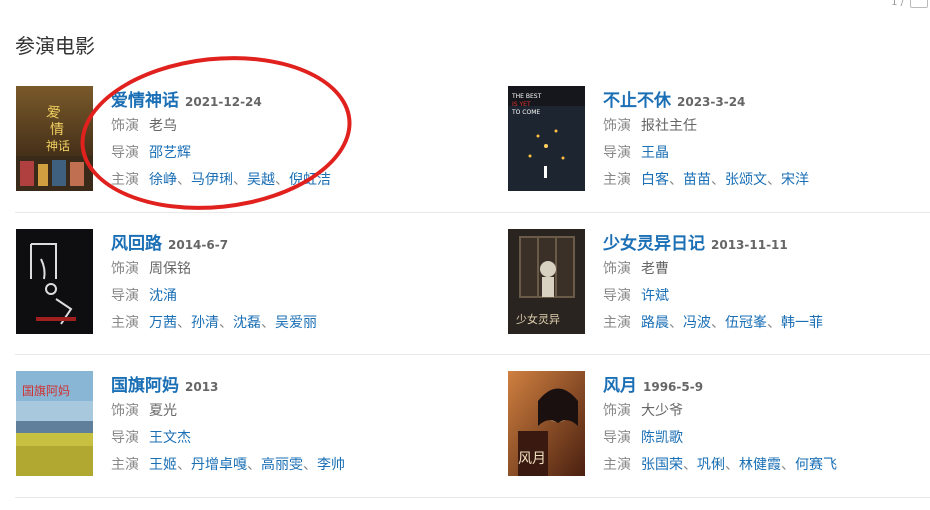 Image resolution: width=930 pixels, height=510 pixels. Describe the element at coordinates (746, 180) in the screenshot. I see `cast-link: 张颂文` at that location.